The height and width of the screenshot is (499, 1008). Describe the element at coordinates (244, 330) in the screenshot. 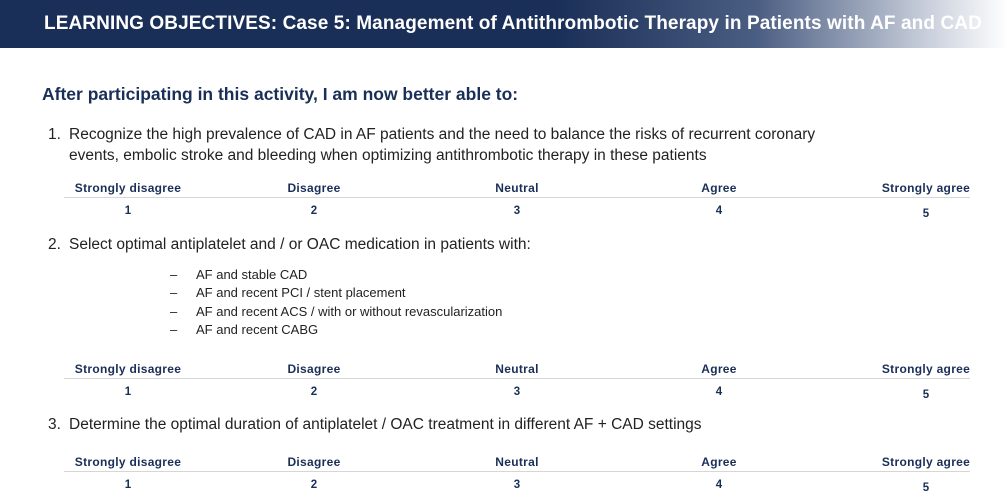

I see `list-item: – AF and recent CABG` at that location.